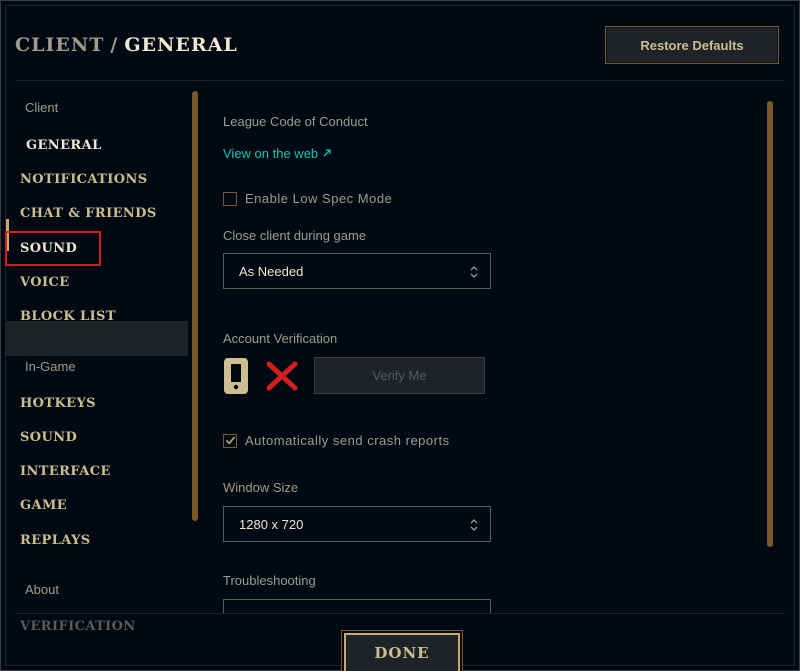 Image resolution: width=800 pixels, height=671 pixels. I want to click on sidebar-item-block-list: BLOCK LIST, so click(68, 316).